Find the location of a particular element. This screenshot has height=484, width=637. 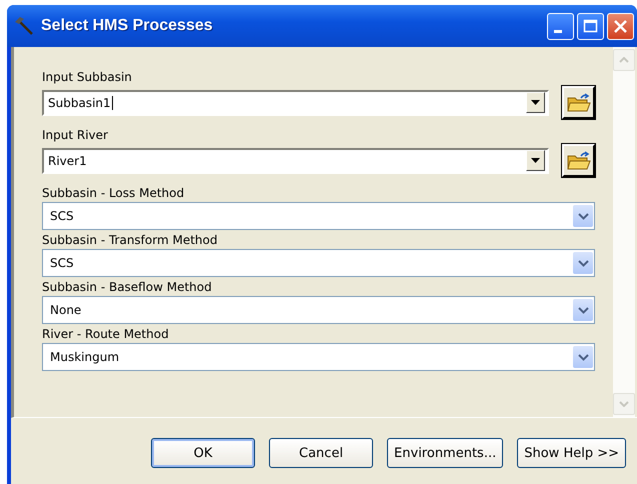

dialog-button: Show Help >> is located at coordinates (571, 453).